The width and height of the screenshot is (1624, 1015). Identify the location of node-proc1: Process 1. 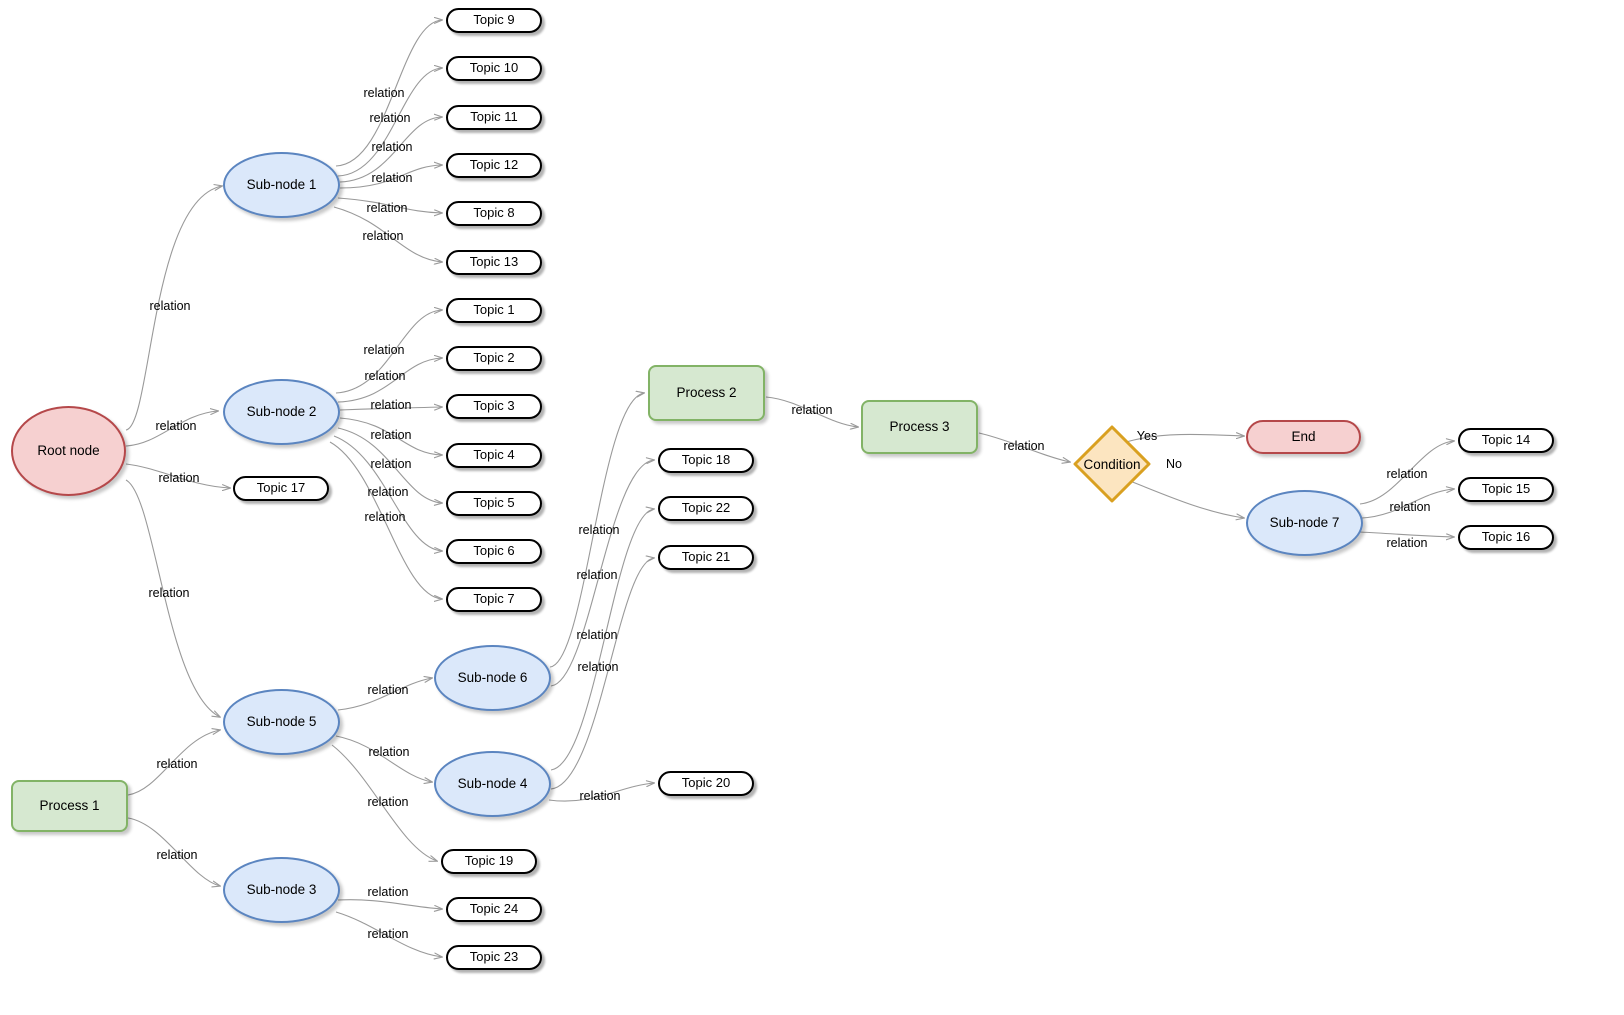
(69, 806).